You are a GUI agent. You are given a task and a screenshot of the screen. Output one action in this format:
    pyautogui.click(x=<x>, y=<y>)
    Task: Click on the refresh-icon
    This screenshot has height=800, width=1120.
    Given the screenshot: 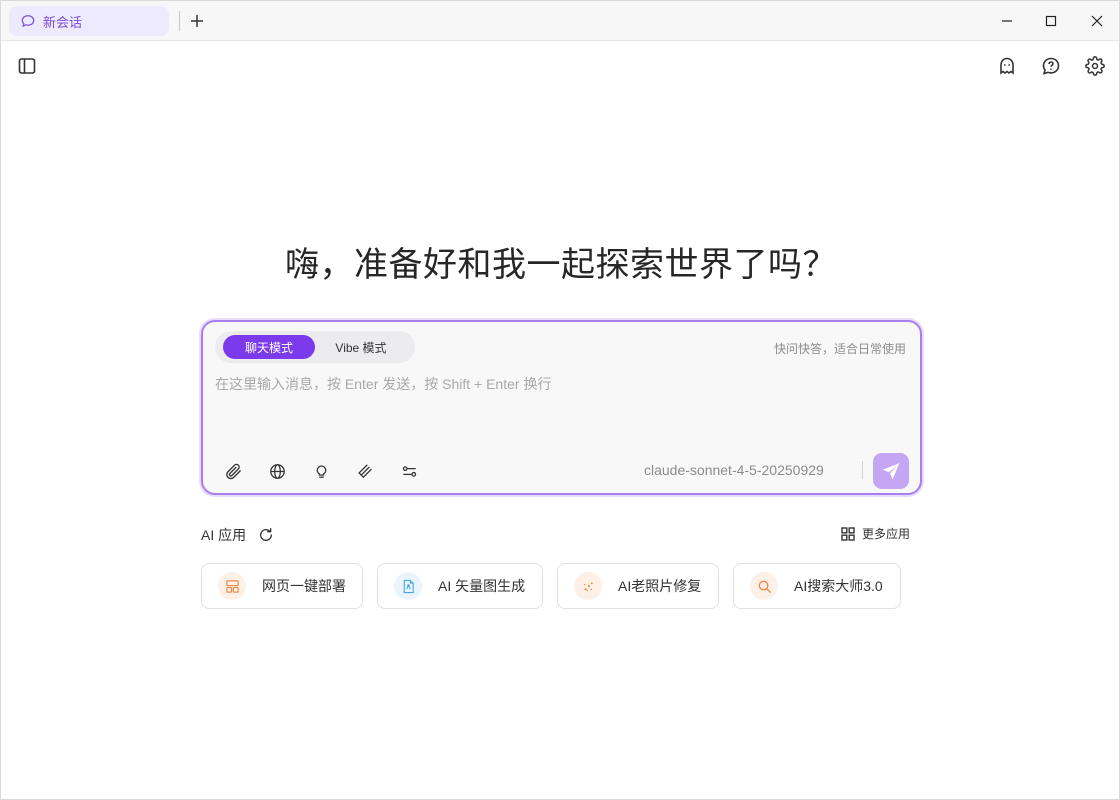 What is the action you would take?
    pyautogui.click(x=266, y=535)
    